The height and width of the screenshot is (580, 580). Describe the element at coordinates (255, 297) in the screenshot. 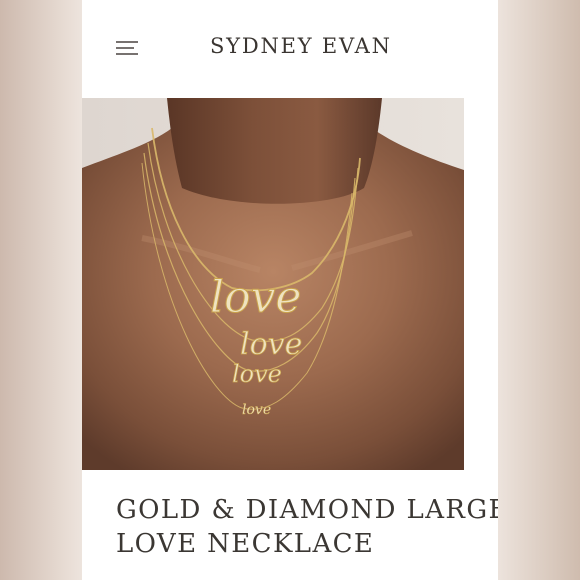

I see `love-charm-large: love` at that location.